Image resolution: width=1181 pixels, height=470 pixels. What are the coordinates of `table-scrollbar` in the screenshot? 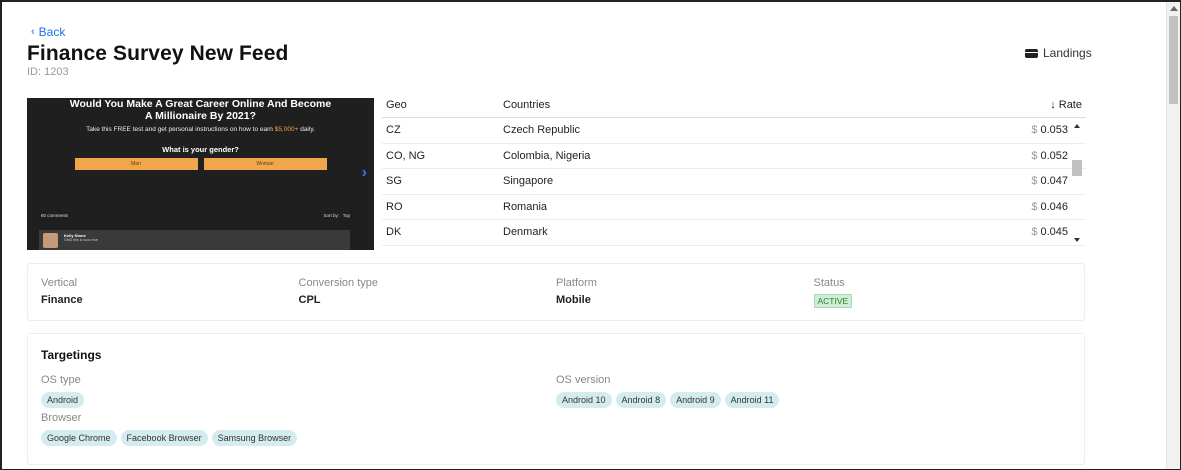 It's located at (1078, 182).